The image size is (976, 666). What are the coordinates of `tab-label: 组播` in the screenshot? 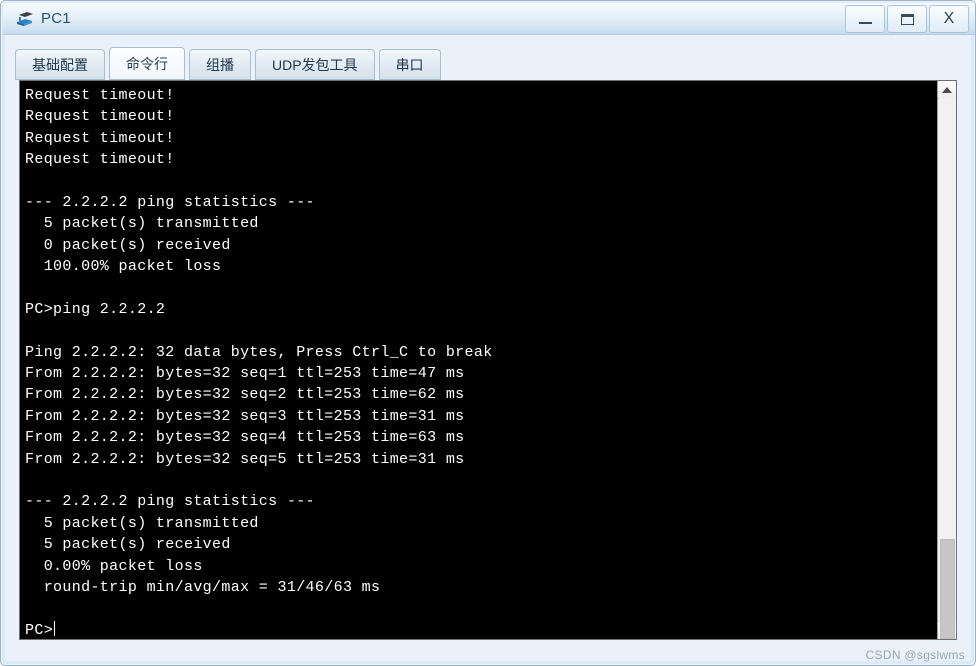 It's located at (220, 64).